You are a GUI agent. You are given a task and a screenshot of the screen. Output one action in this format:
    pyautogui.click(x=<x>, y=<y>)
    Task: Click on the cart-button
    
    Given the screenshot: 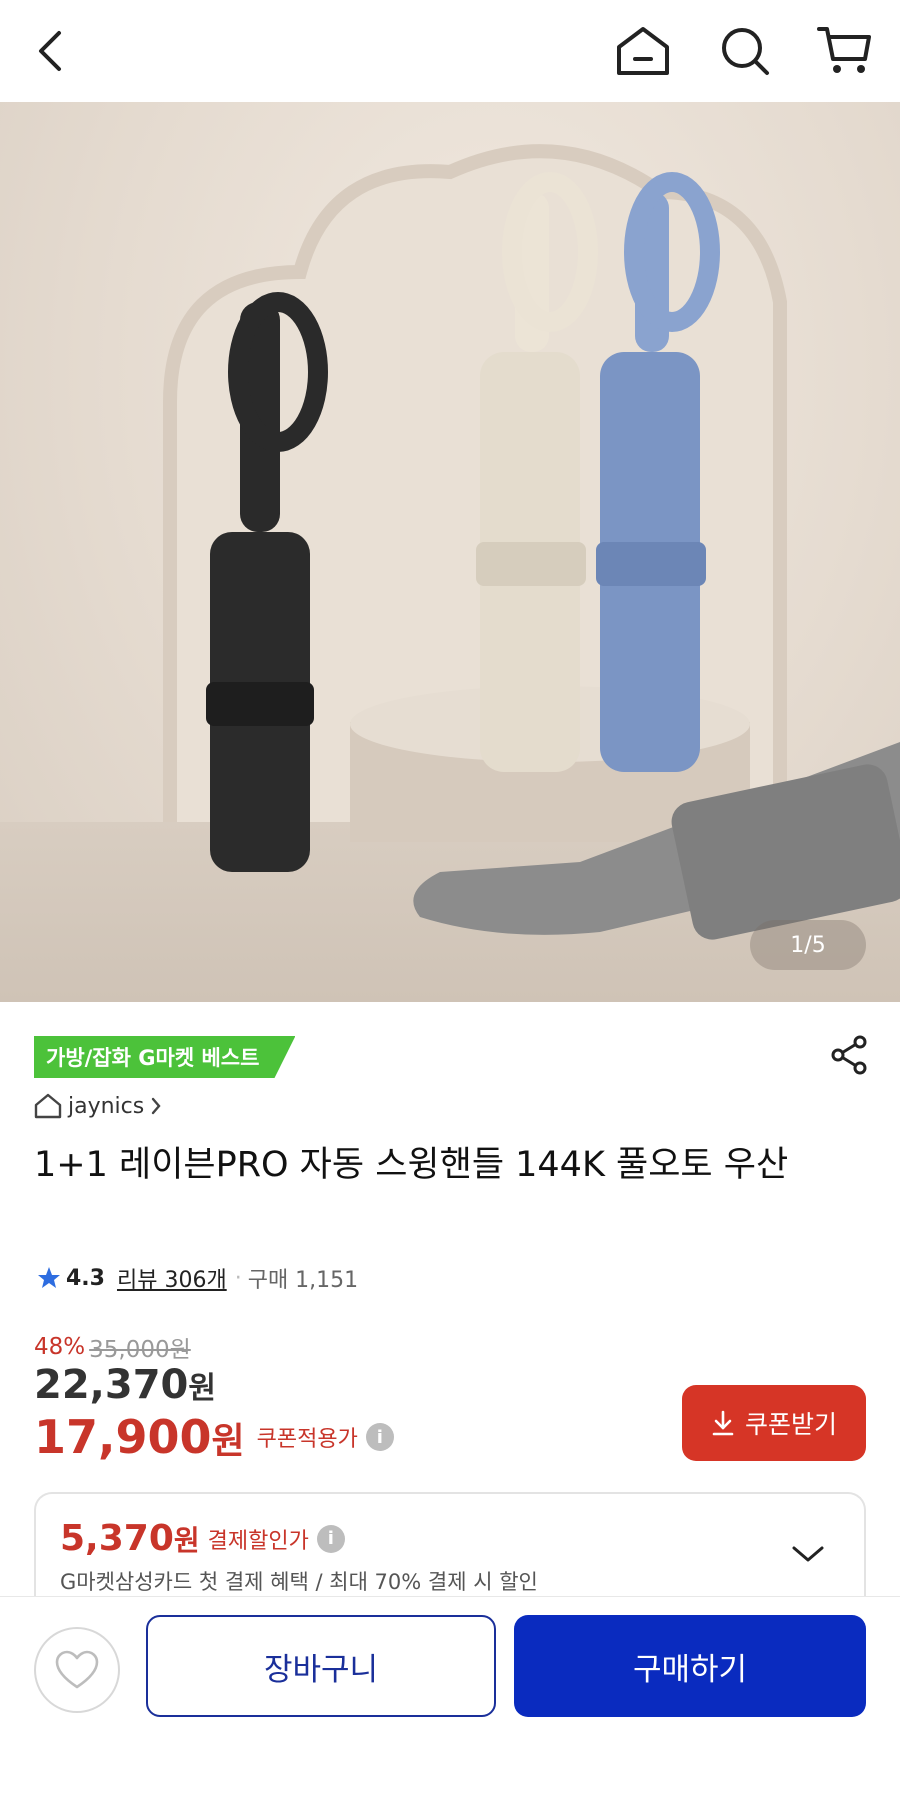 What is the action you would take?
    pyautogui.click(x=845, y=51)
    